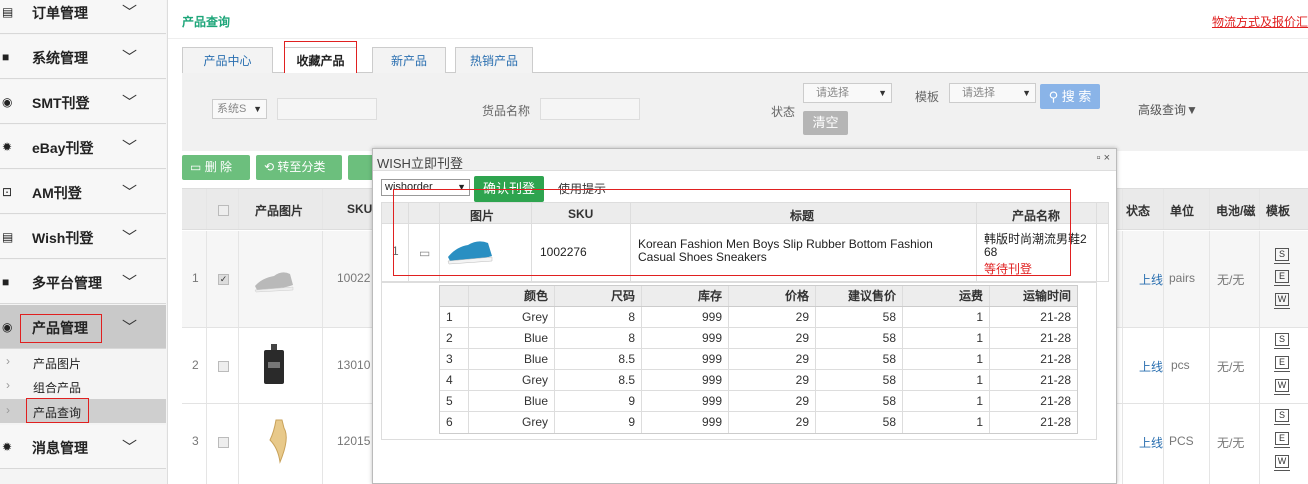 The width and height of the screenshot is (1308, 484). I want to click on table-row: 6 Grey 9 999 29 58 1 21-28, so click(758, 422).